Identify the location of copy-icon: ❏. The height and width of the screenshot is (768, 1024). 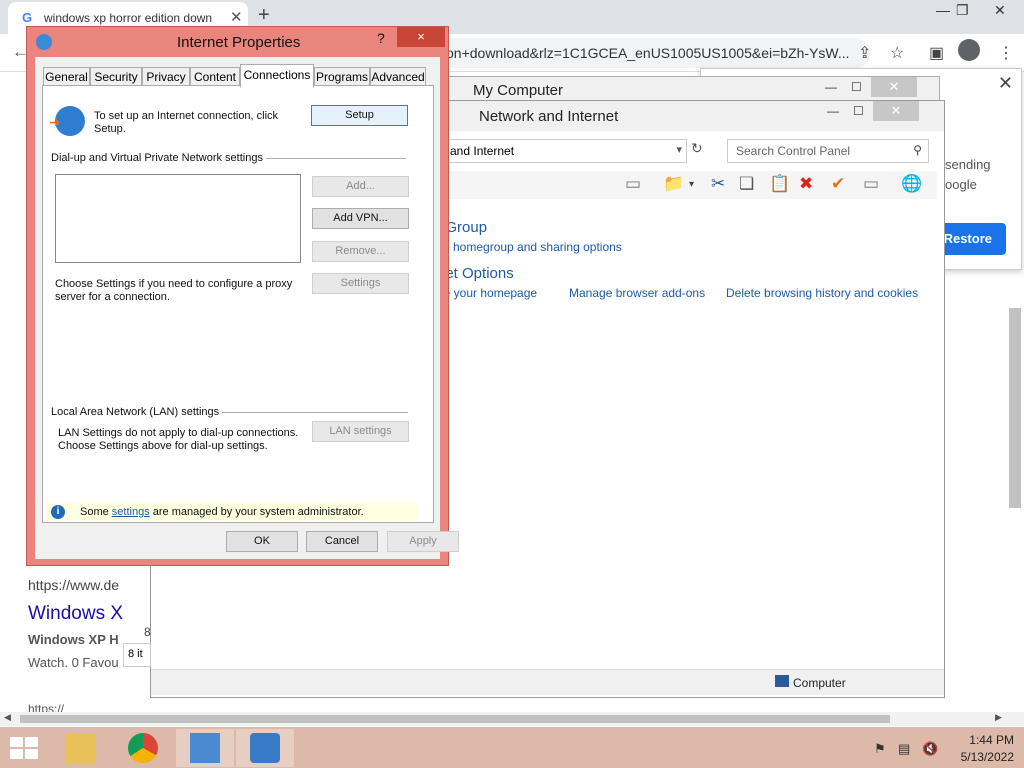
(746, 184).